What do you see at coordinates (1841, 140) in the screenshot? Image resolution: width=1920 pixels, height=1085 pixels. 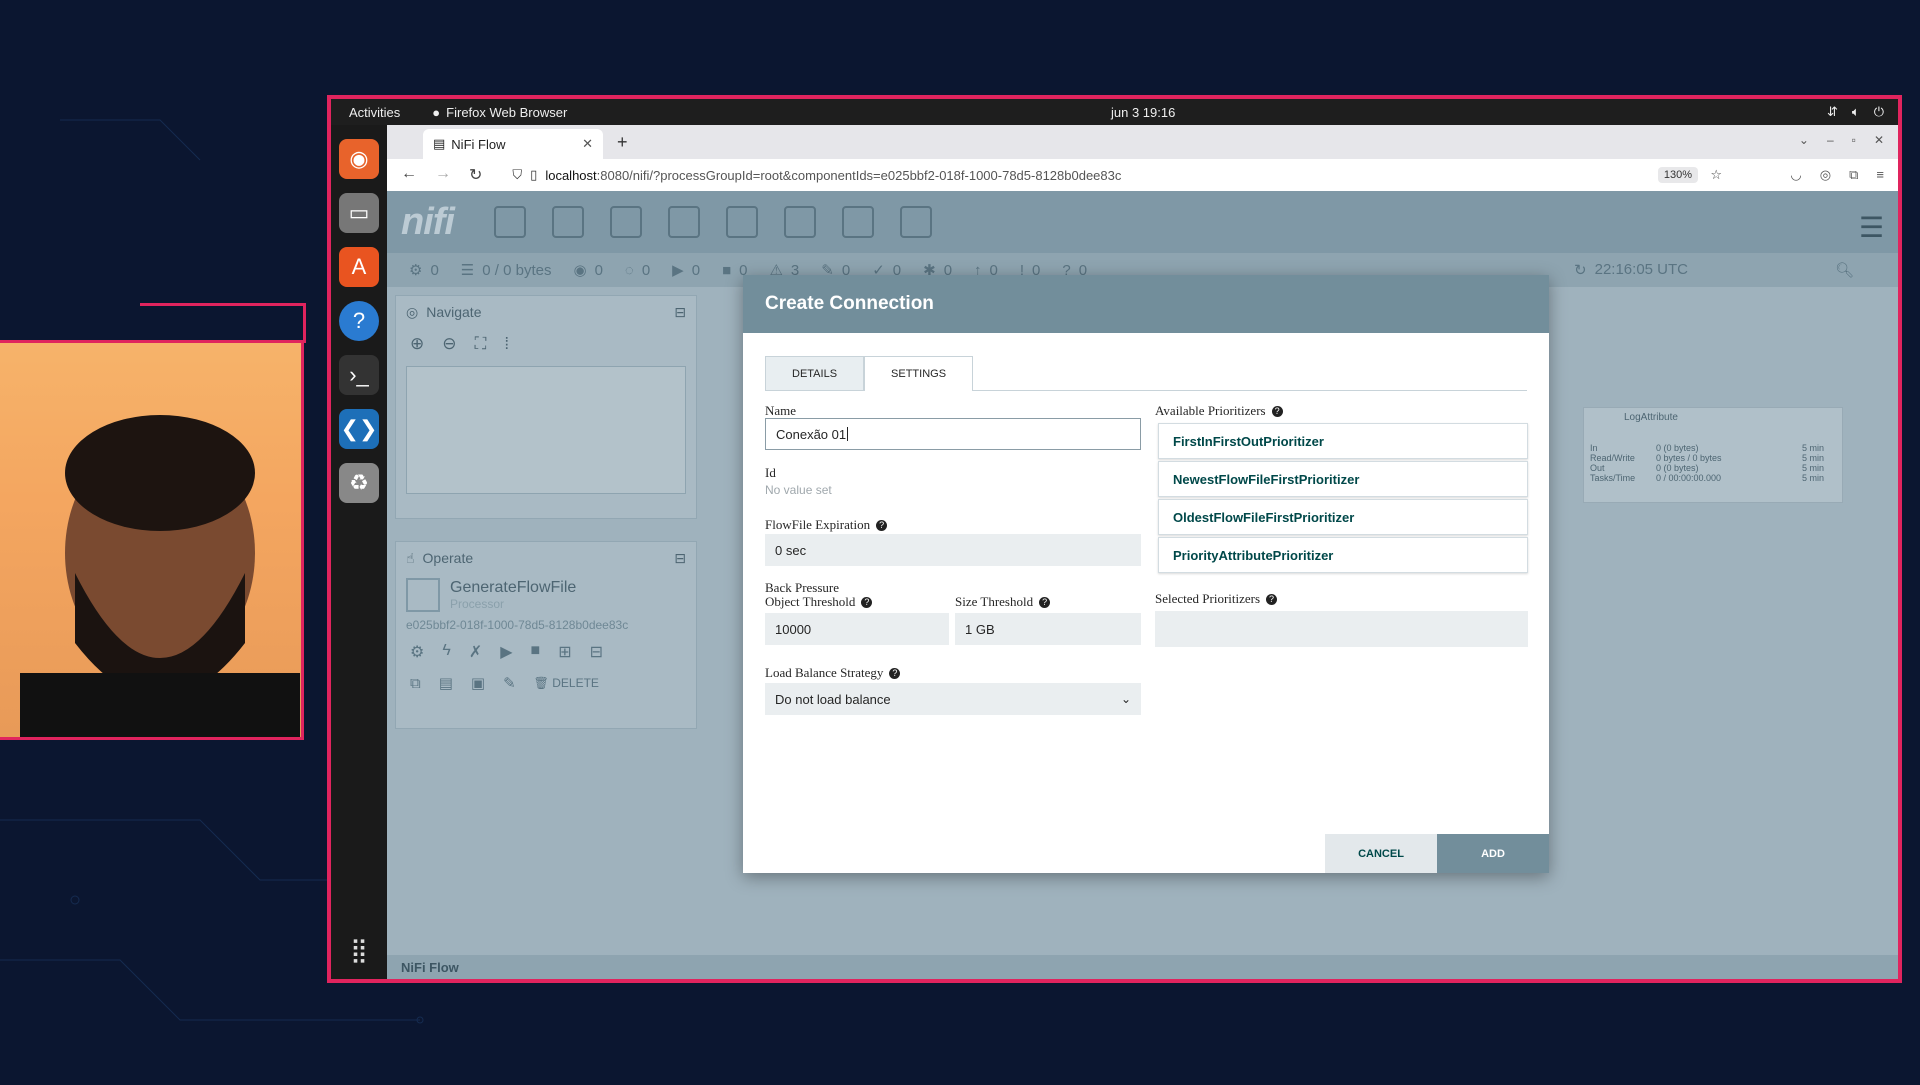 I see `window-controls: ⌄ – ▫ ✕` at bounding box center [1841, 140].